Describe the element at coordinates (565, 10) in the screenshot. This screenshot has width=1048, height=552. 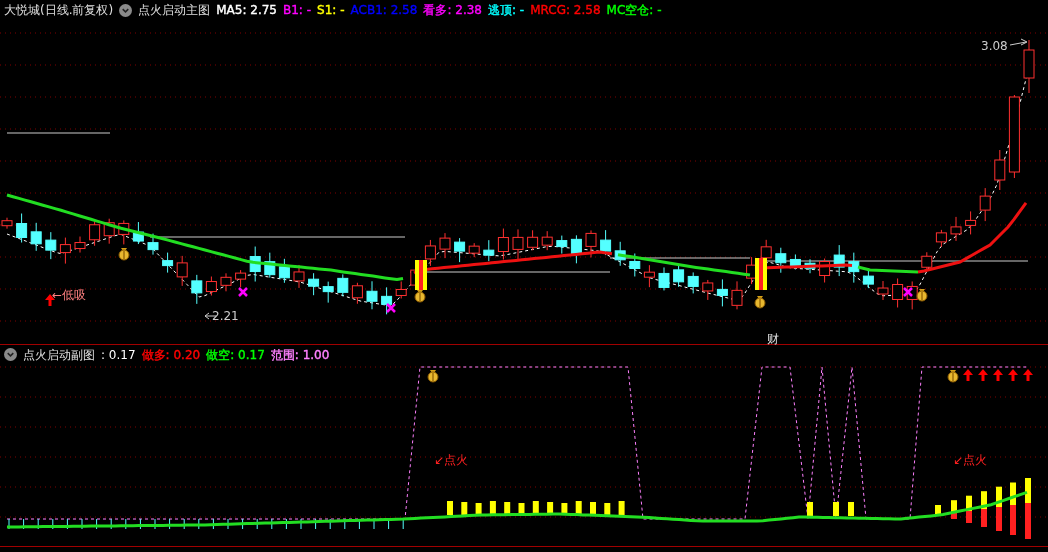
I see `legend-item: MRCG: 2.58` at that location.